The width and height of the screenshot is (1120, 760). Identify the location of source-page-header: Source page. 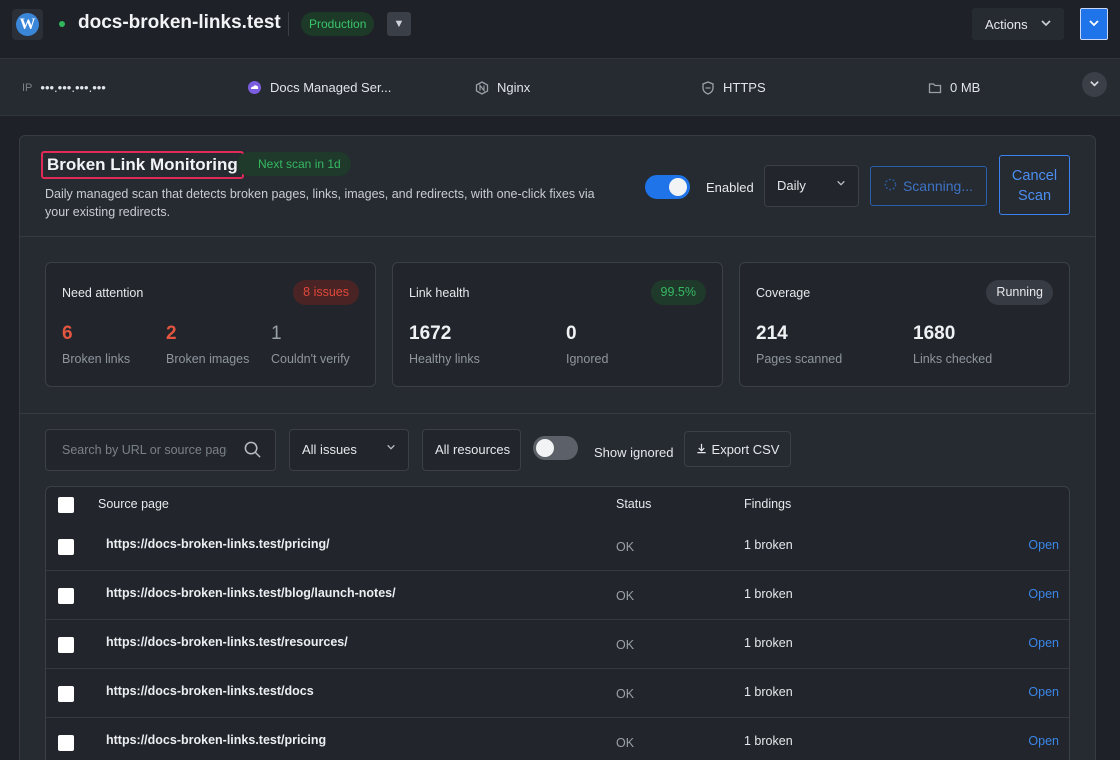
(133, 504).